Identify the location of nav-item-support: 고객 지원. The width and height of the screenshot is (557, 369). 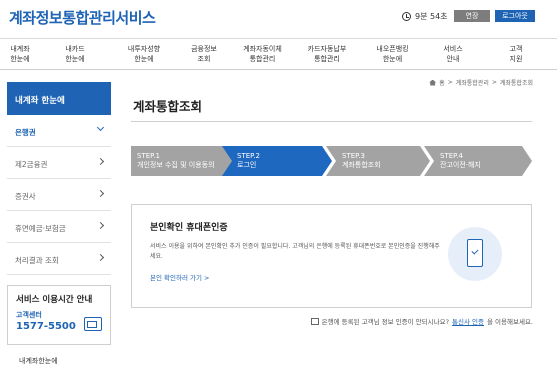
(516, 54).